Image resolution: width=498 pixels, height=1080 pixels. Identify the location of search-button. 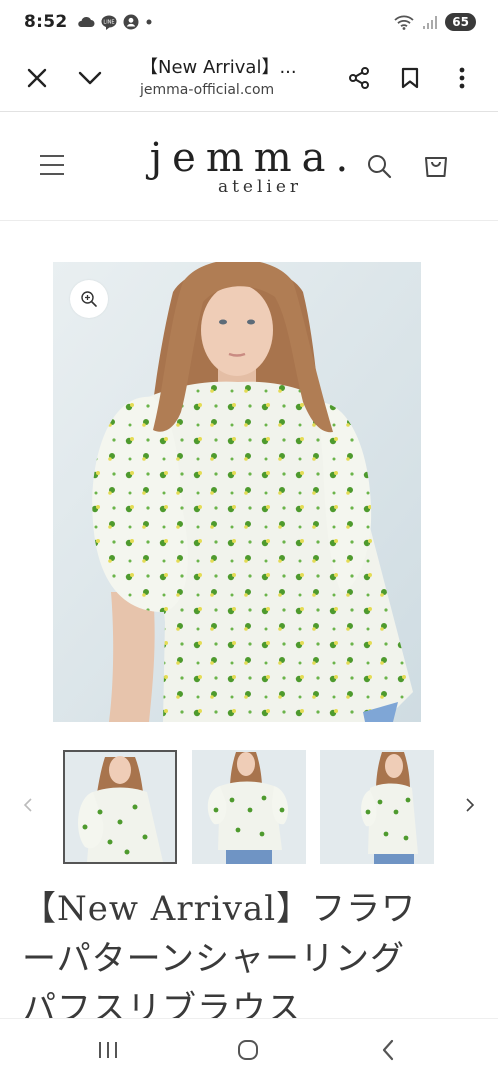
(379, 166).